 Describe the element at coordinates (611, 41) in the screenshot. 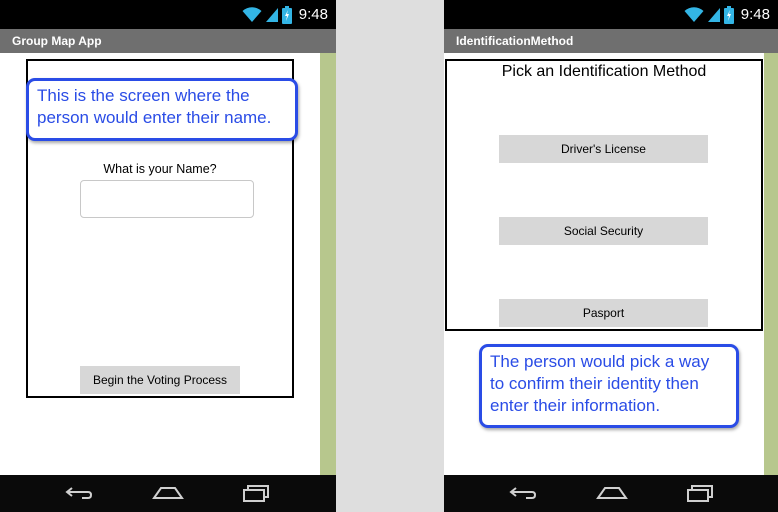

I see `title-bar: IdentificationMethod` at that location.